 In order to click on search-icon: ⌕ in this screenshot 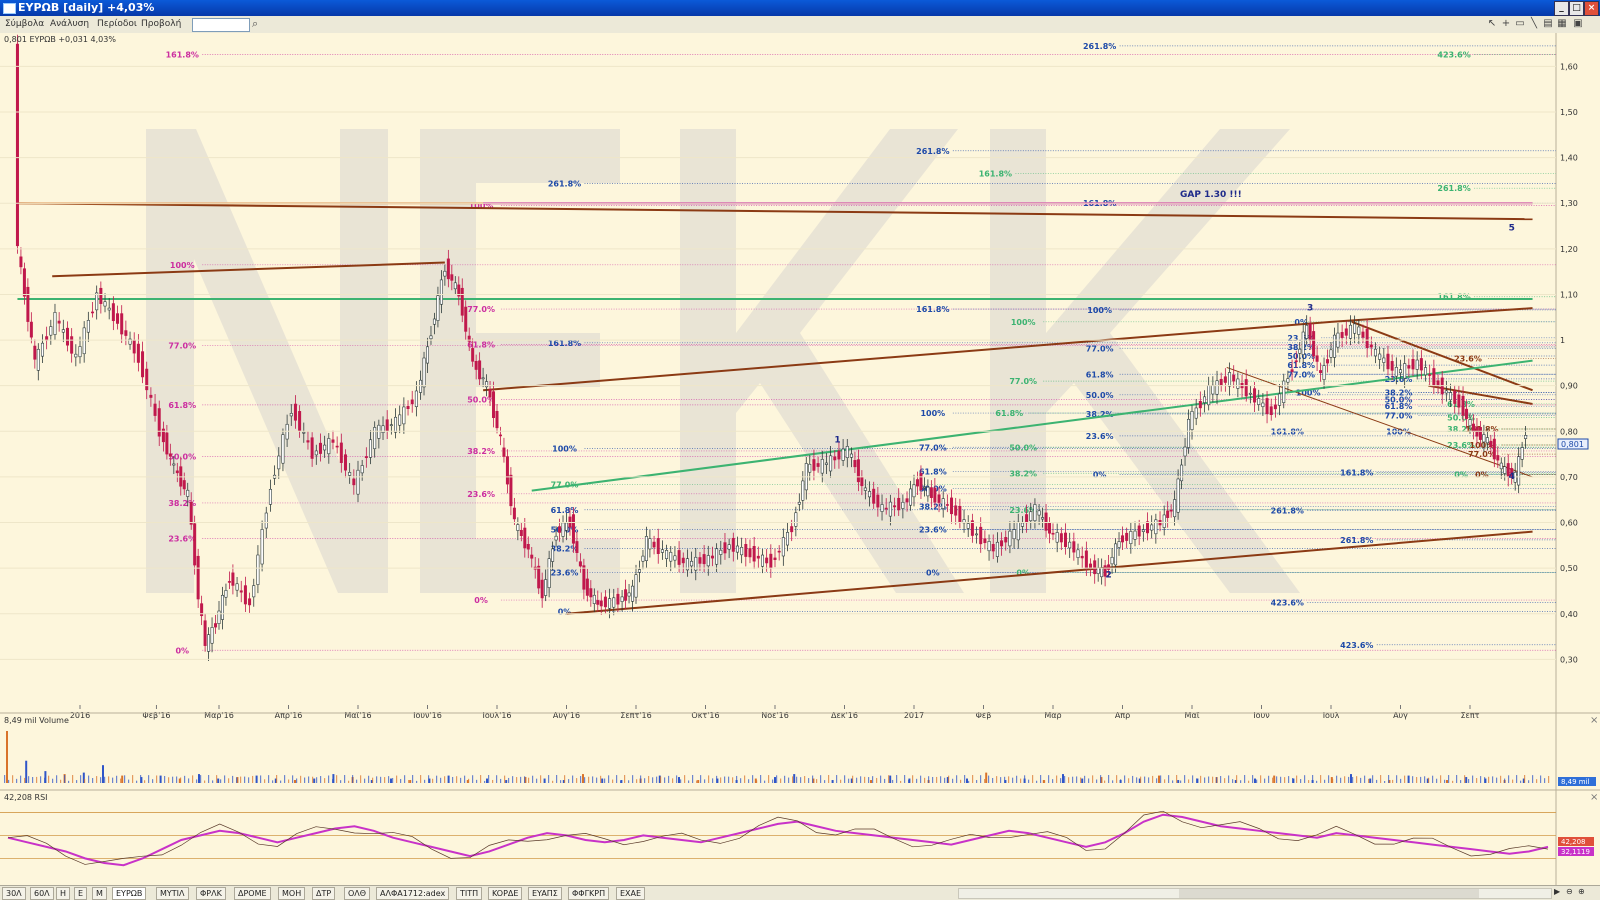, I will do `click(255, 24)`.